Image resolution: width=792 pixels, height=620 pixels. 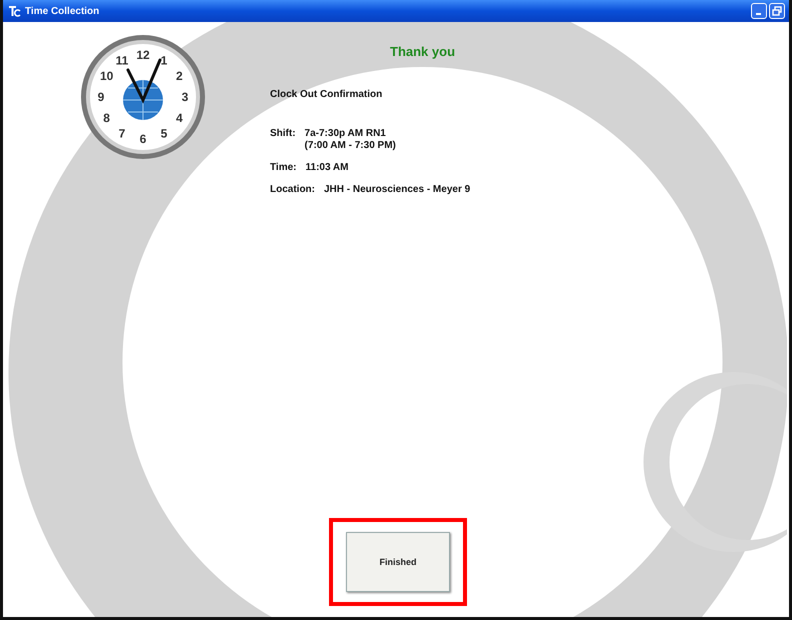 What do you see at coordinates (164, 61) in the screenshot?
I see `clock-numeral: 1` at bounding box center [164, 61].